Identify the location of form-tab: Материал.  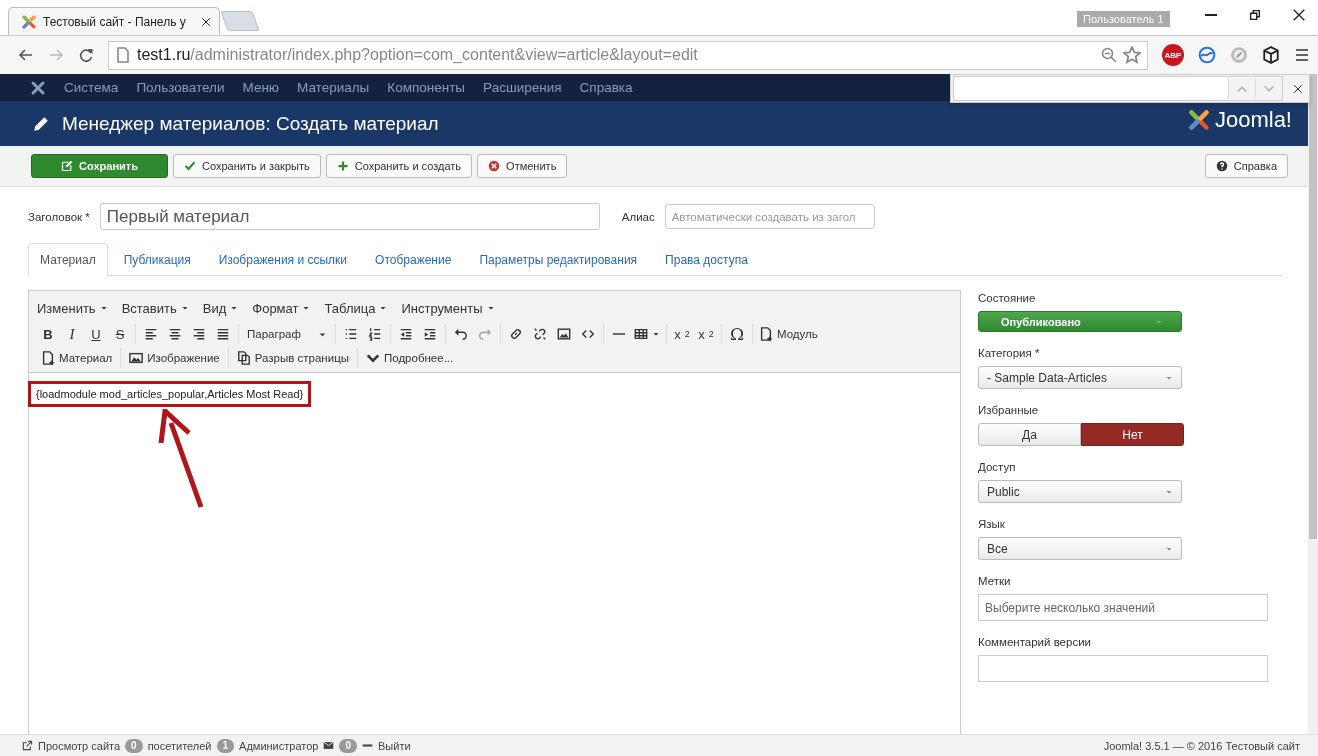
(68, 259).